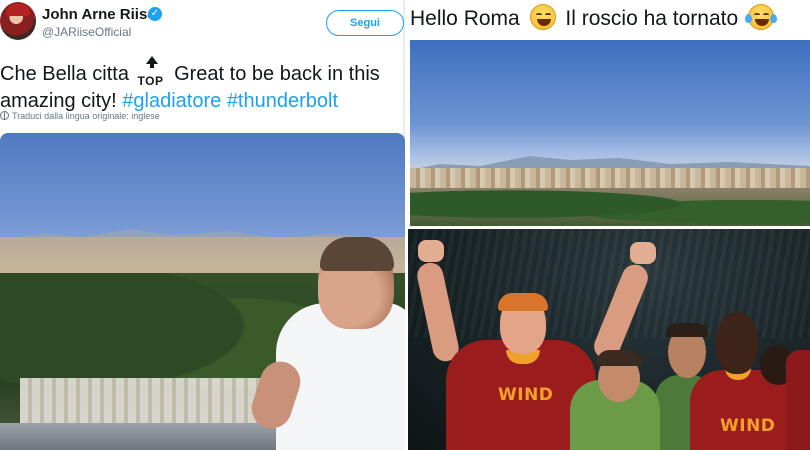 The height and width of the screenshot is (450, 810). I want to click on top-arrow-emoji-icon: TOP, so click(152, 72).